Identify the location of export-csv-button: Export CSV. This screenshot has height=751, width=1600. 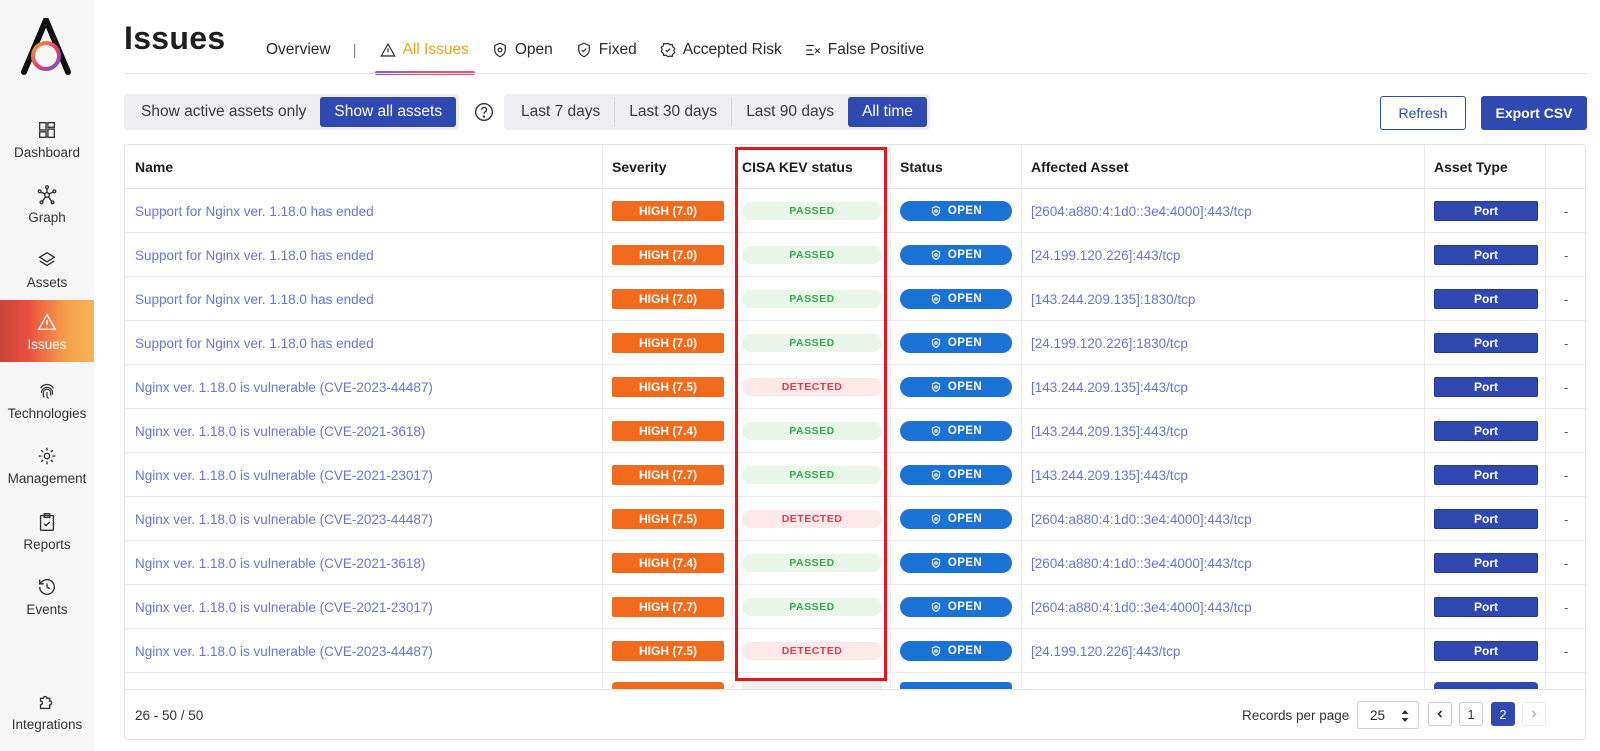
(1534, 113).